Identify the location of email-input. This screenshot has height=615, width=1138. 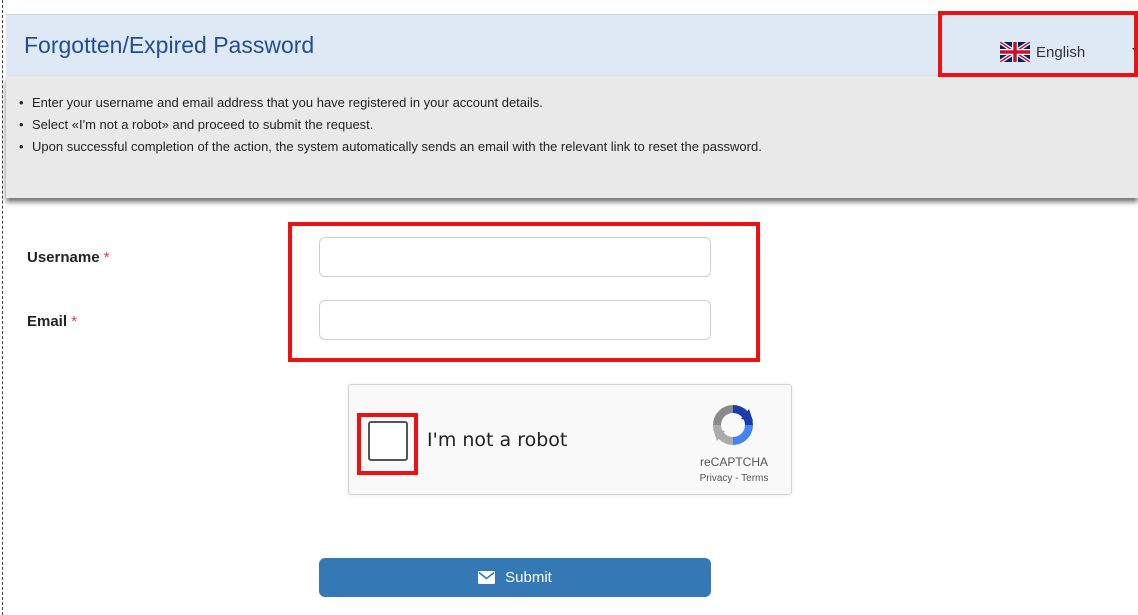
(515, 320).